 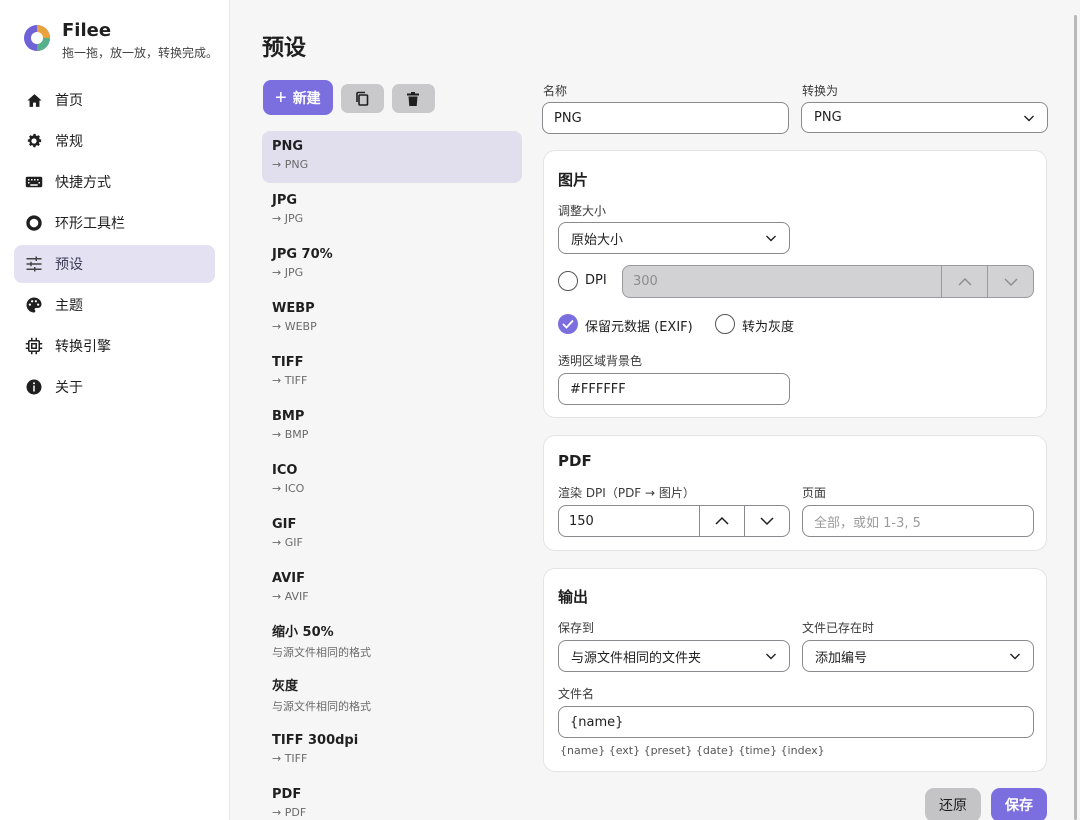 What do you see at coordinates (114, 387) in the screenshot?
I see `sidebar-item-about: 关于` at bounding box center [114, 387].